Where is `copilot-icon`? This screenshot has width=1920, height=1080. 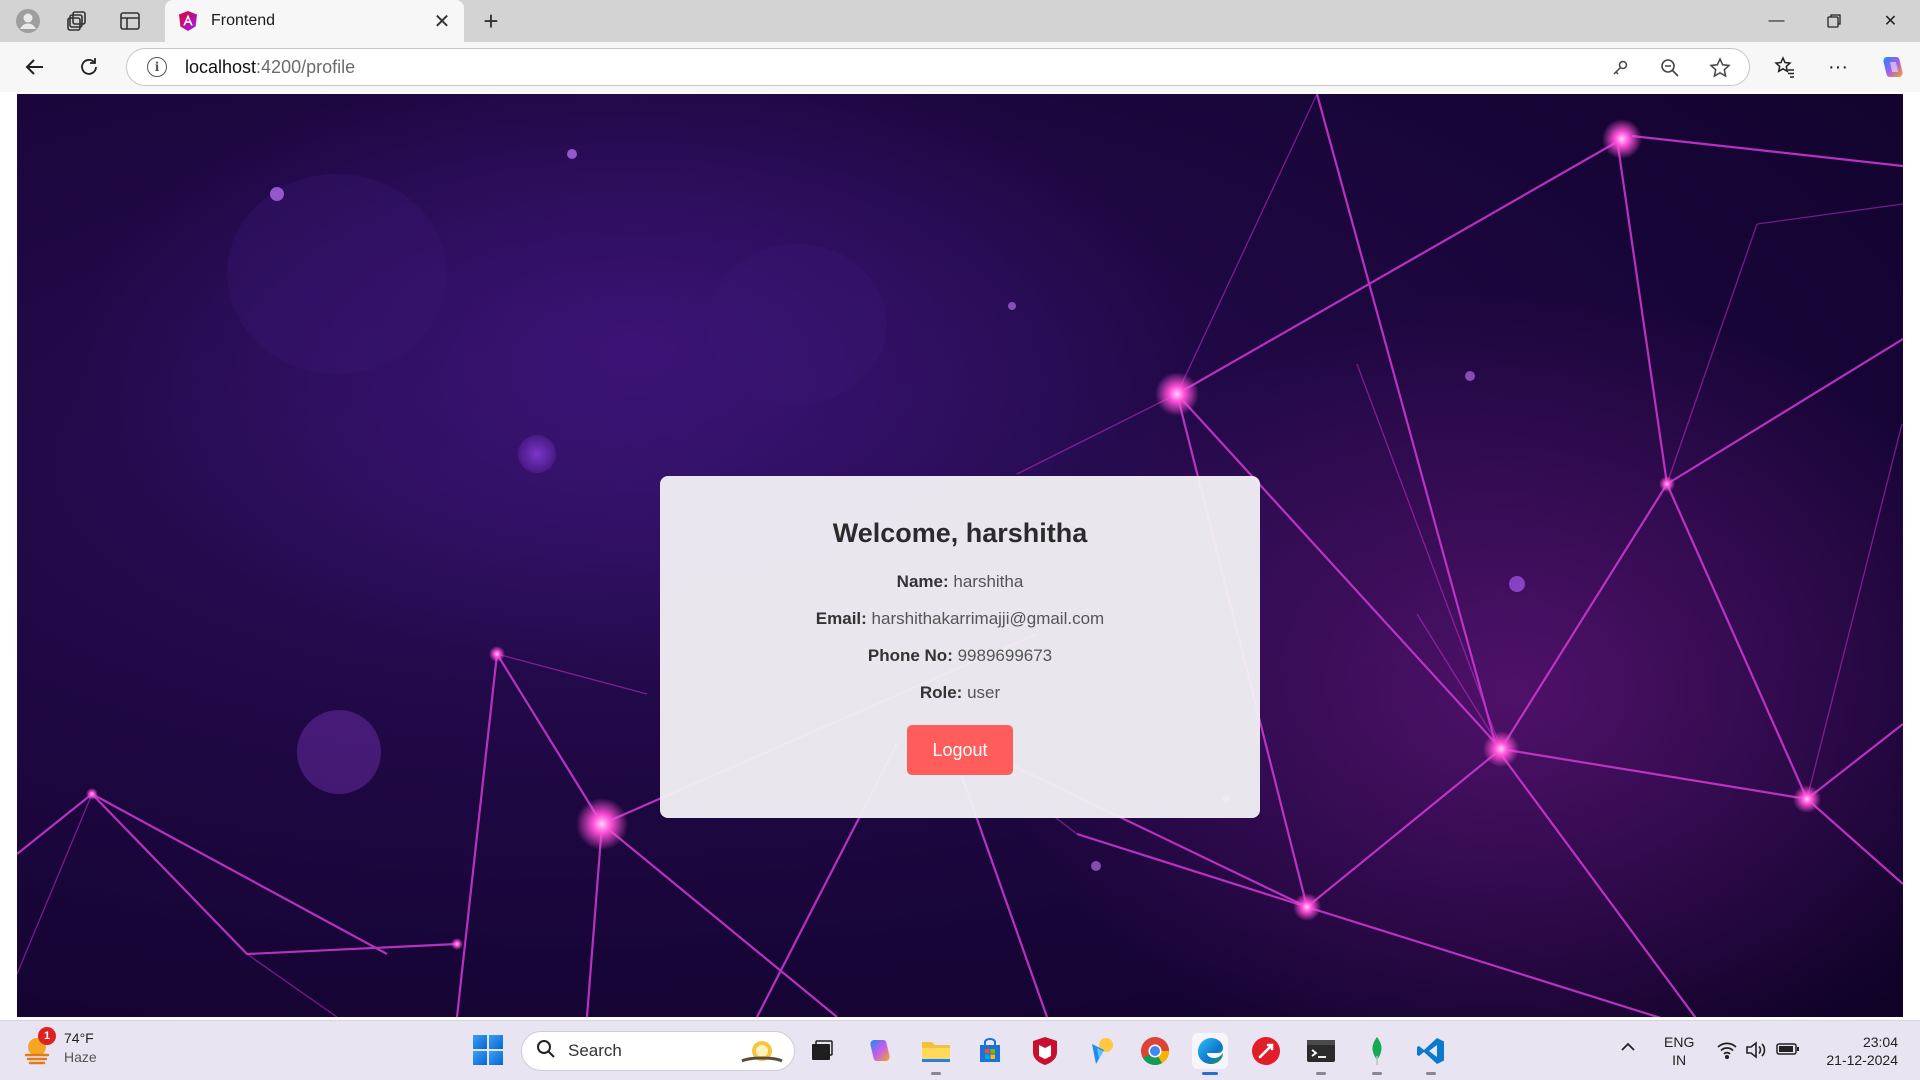 copilot-icon is located at coordinates (1893, 67).